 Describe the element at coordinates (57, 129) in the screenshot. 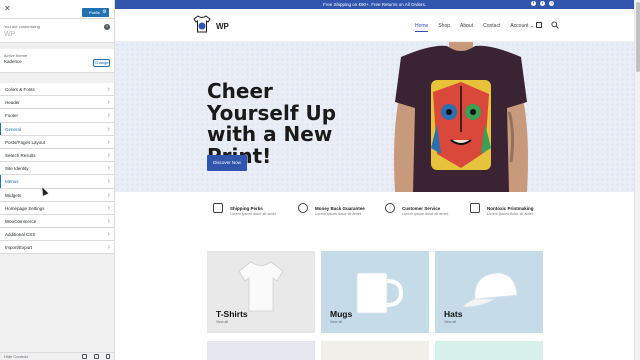

I see `section-general: General ›` at that location.